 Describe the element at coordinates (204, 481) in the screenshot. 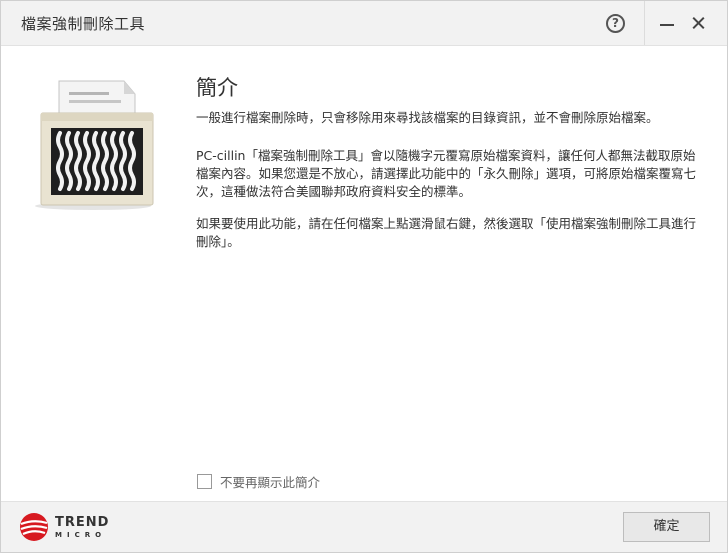

I see `dont-show-again-checkbox` at that location.